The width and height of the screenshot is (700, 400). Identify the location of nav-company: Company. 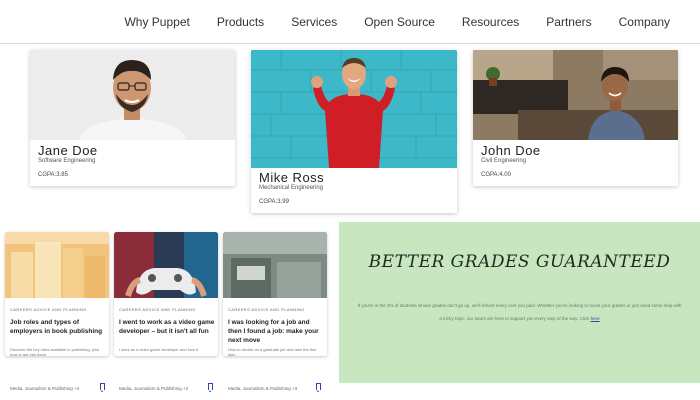
(644, 22).